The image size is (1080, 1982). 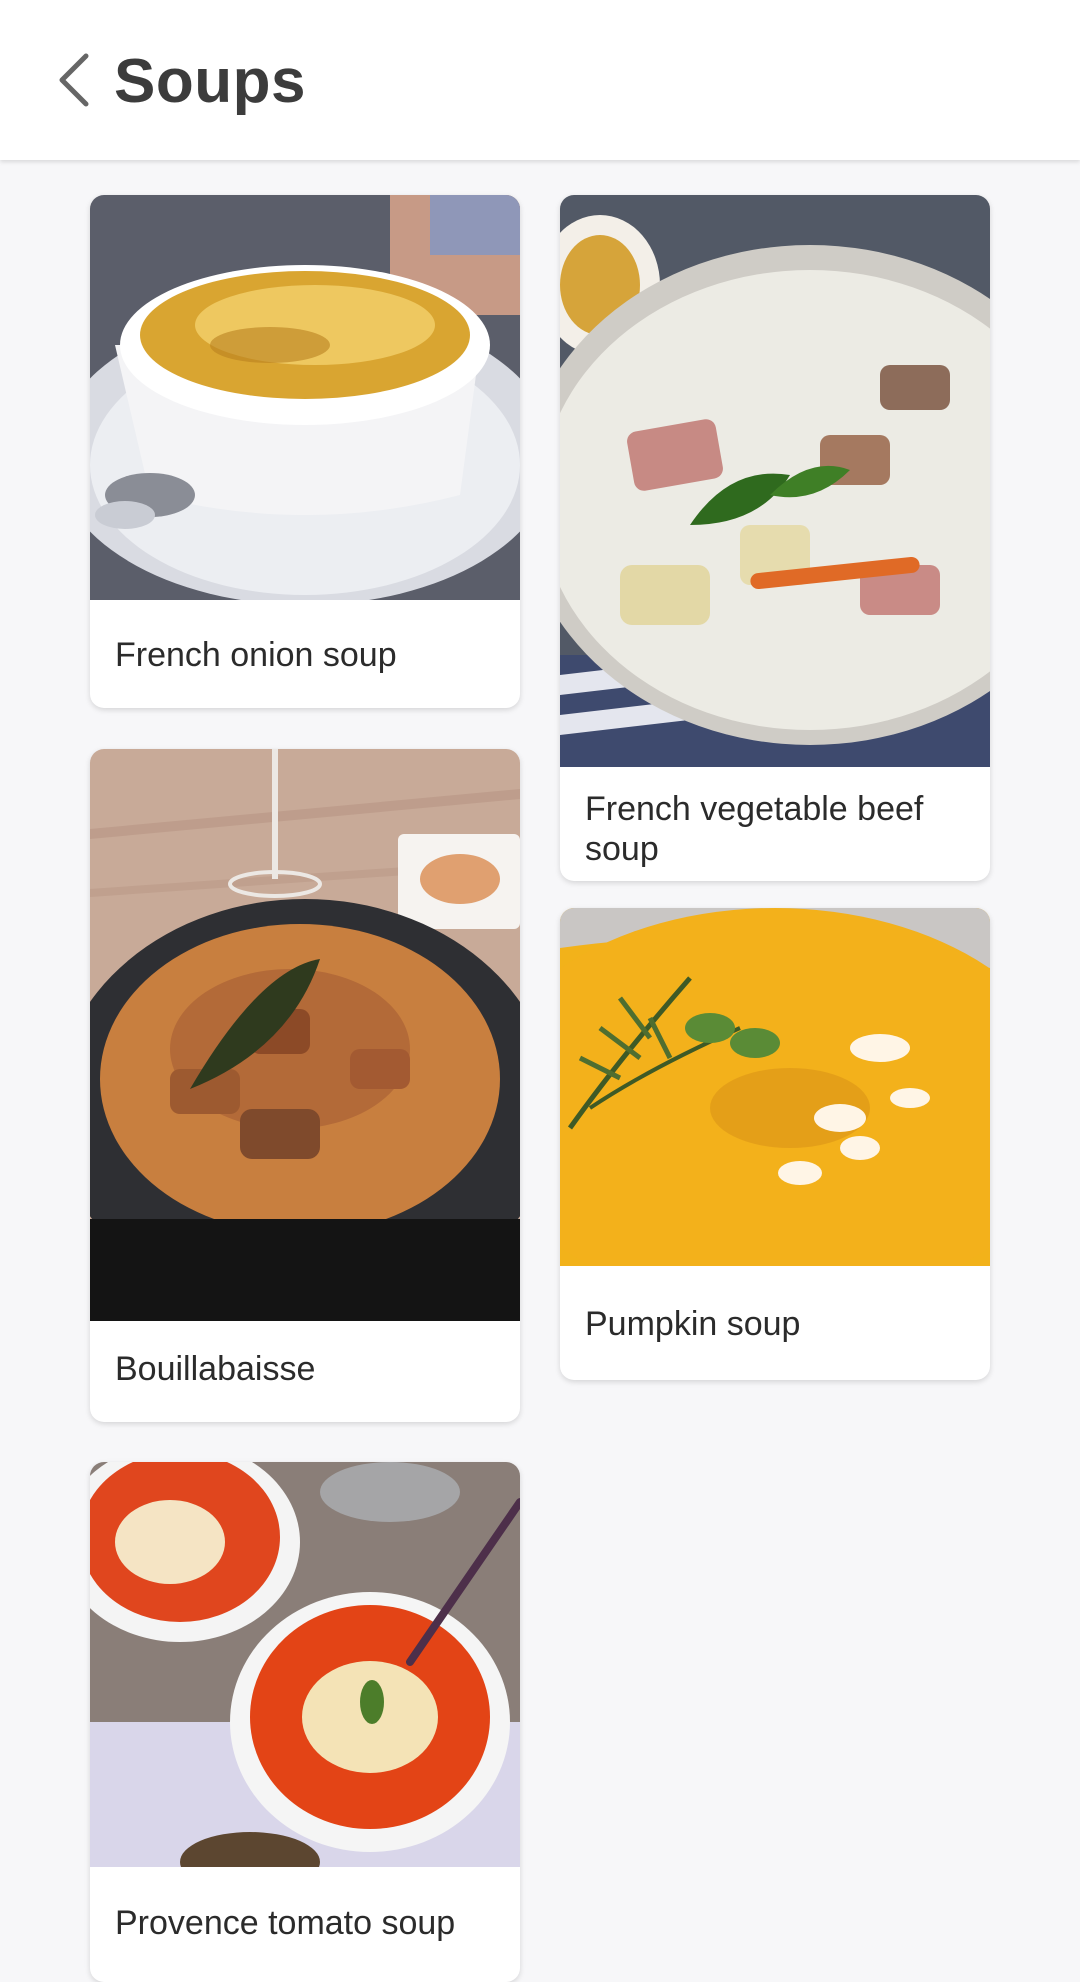 What do you see at coordinates (693, 1324) in the screenshot?
I see `recipe-title: Pumpkin soup` at bounding box center [693, 1324].